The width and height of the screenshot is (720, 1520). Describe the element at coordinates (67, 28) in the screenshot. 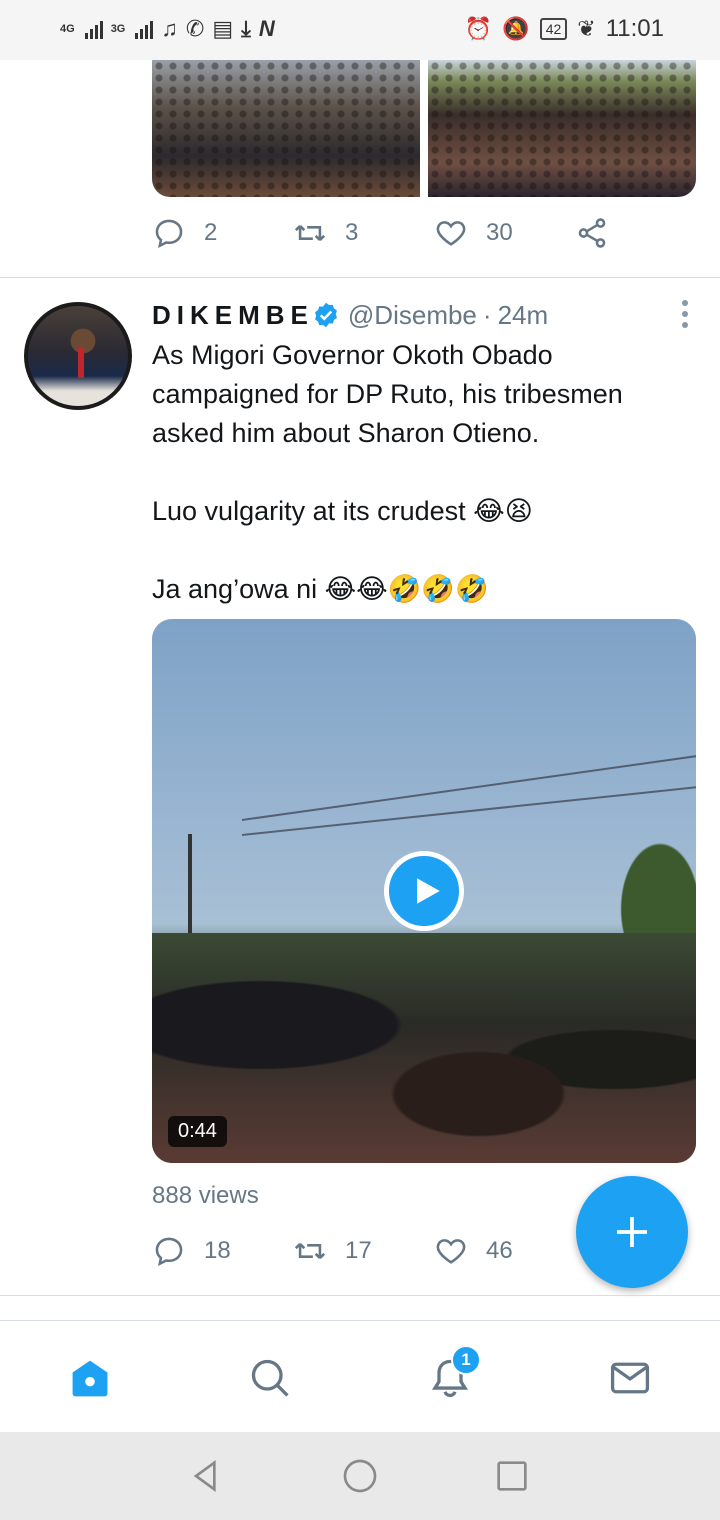

I see `network-4g-label: 4G` at that location.